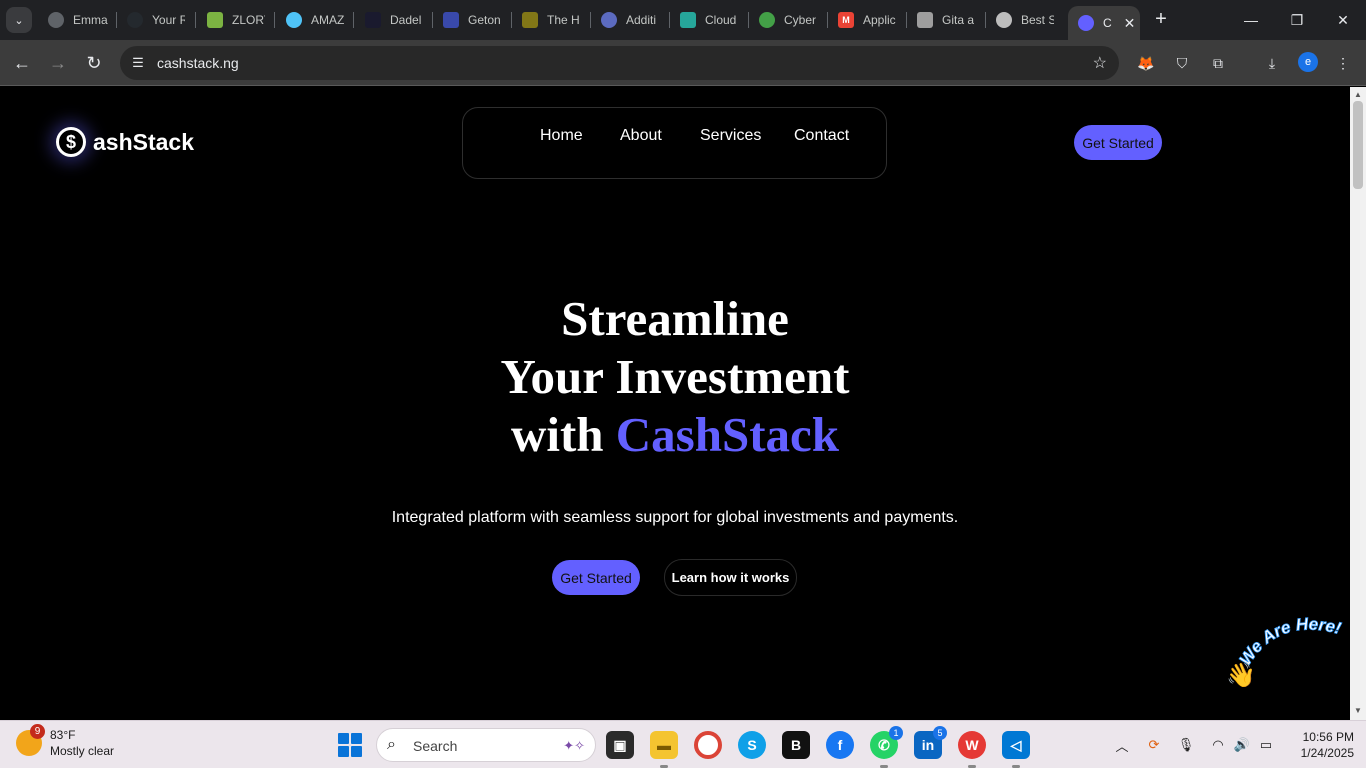  Describe the element at coordinates (609, 20) in the screenshot. I see `additi-icon` at that location.